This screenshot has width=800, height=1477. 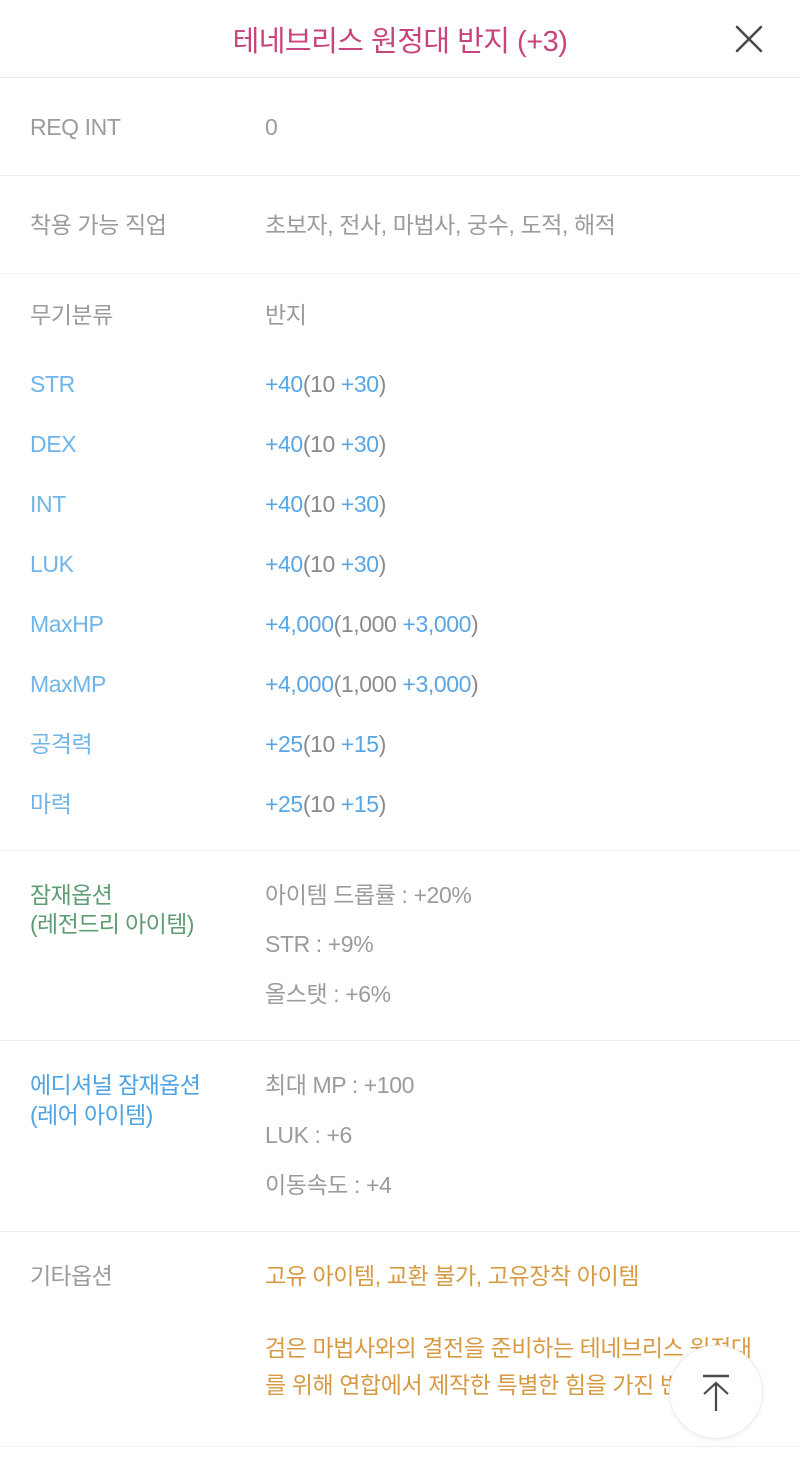 I want to click on additional-potential-label-line1: 에디셔널 잠재옵션, so click(x=115, y=1085).